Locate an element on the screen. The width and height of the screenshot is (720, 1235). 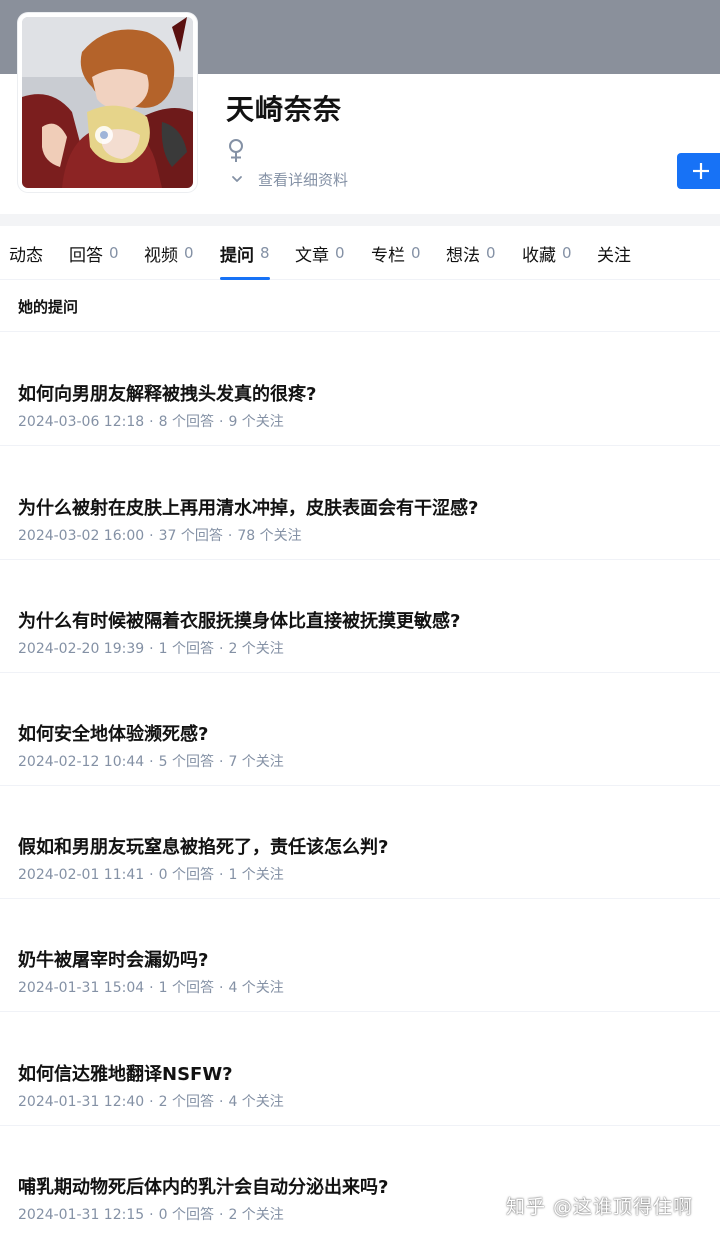
question-title: 为什么有时候被隔着衣服抚摸身体比直接被抚摸更敏感? is located at coordinates (239, 620).